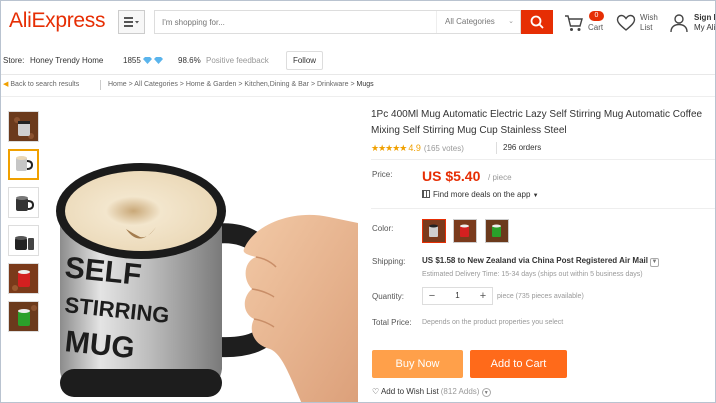 This screenshot has width=716, height=403. I want to click on menu-icon, so click(131, 22).